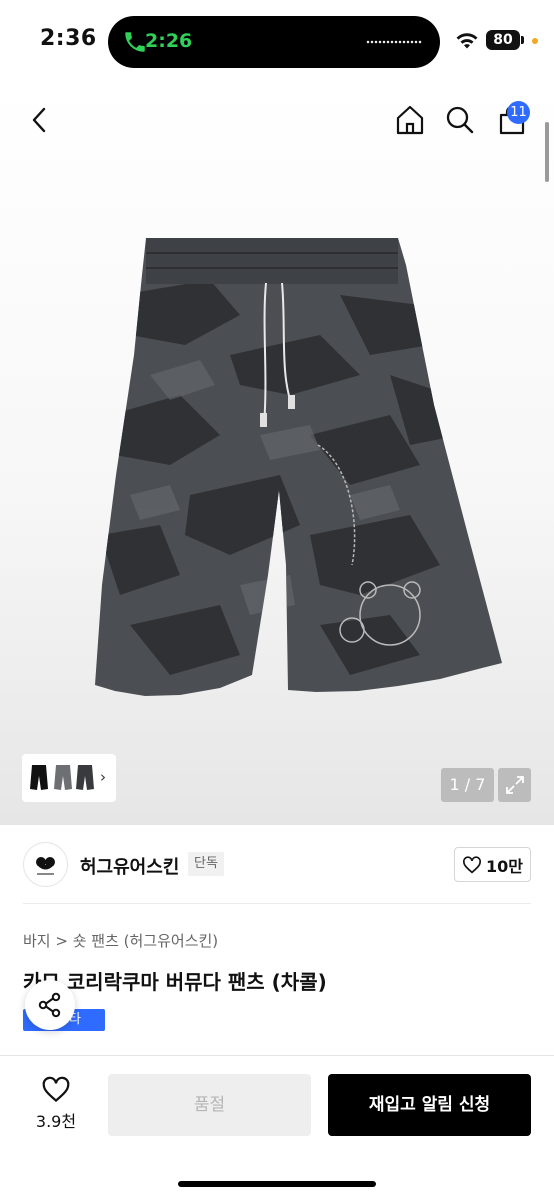  I want to click on orange-dot-indicator, so click(535, 41).